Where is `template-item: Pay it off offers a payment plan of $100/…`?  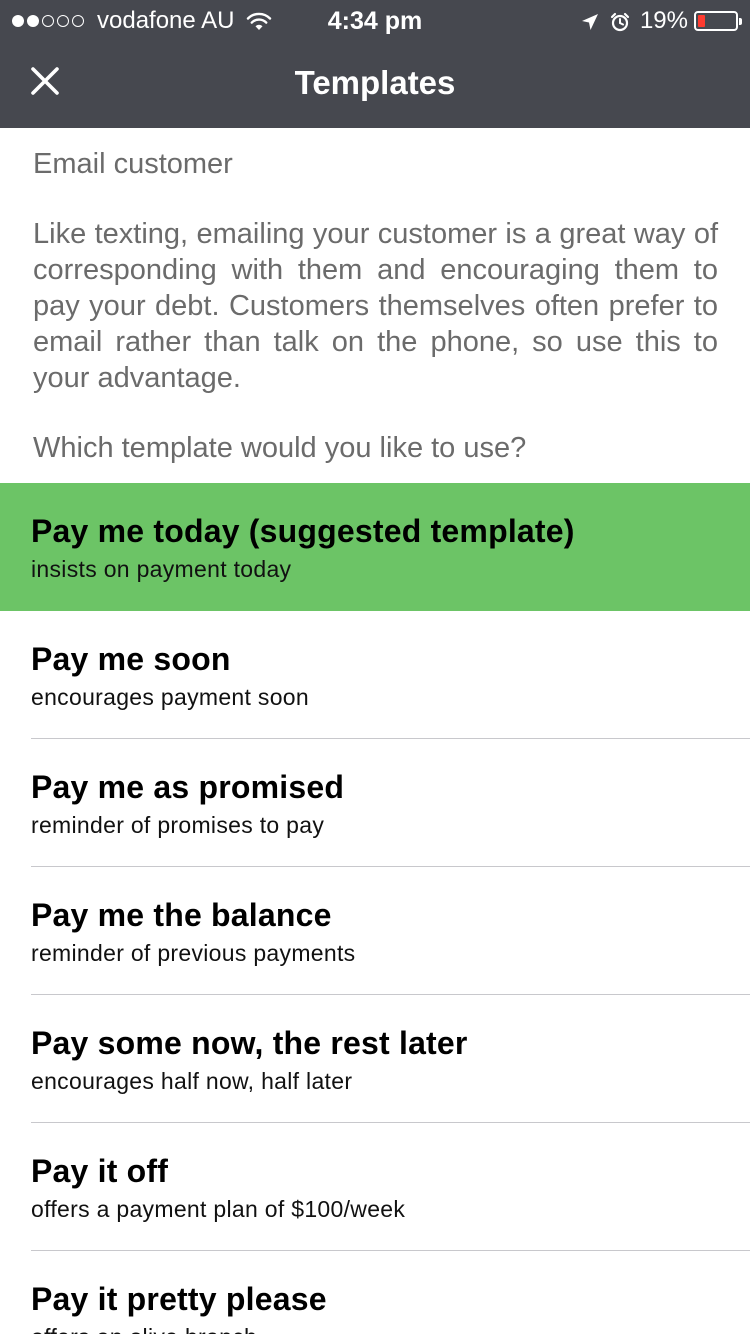 template-item: Pay it off offers a payment plan of $100/… is located at coordinates (375, 1187).